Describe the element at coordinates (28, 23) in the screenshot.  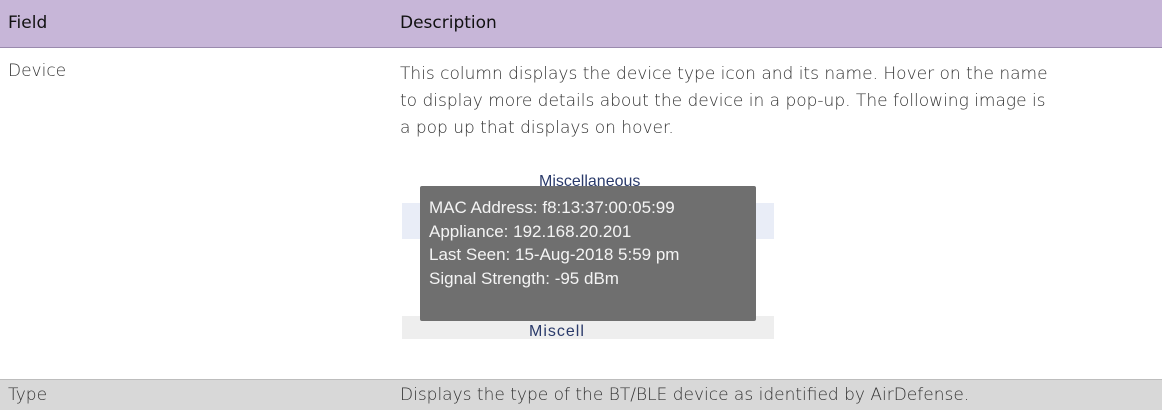
I see `header-field: Field` at that location.